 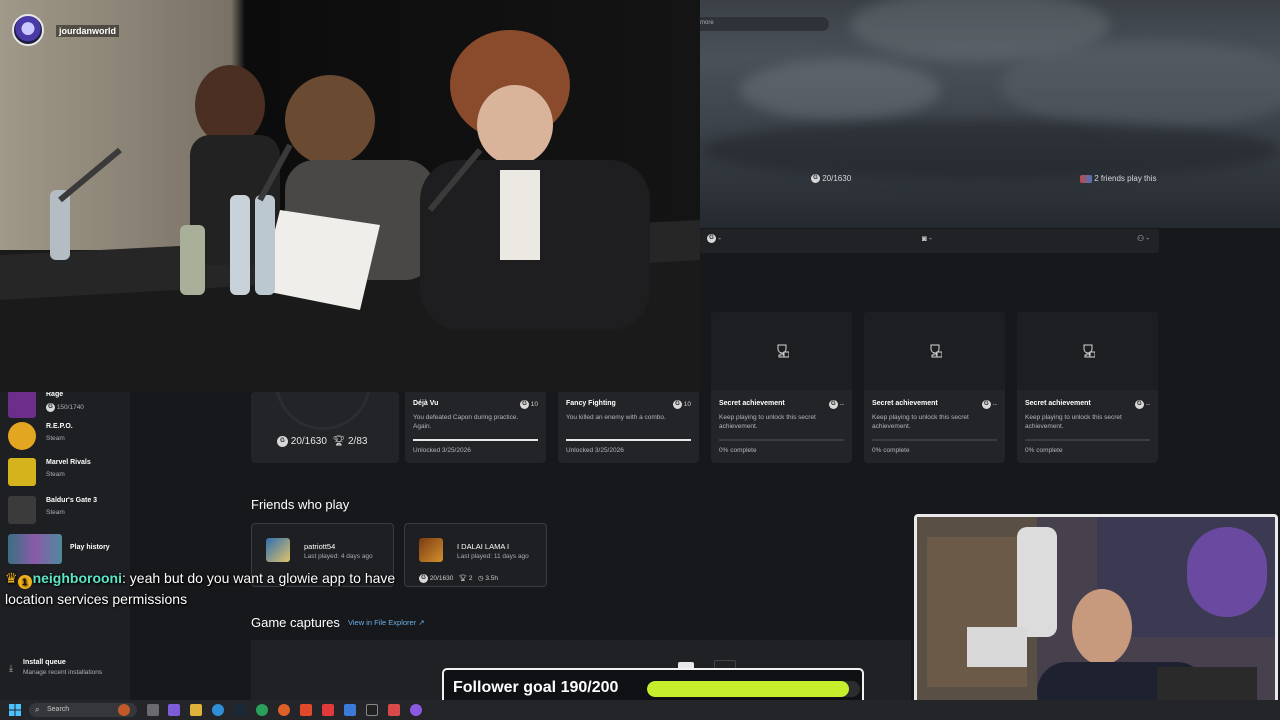 I want to click on captures-section-title: Game captures, so click(x=295, y=622).